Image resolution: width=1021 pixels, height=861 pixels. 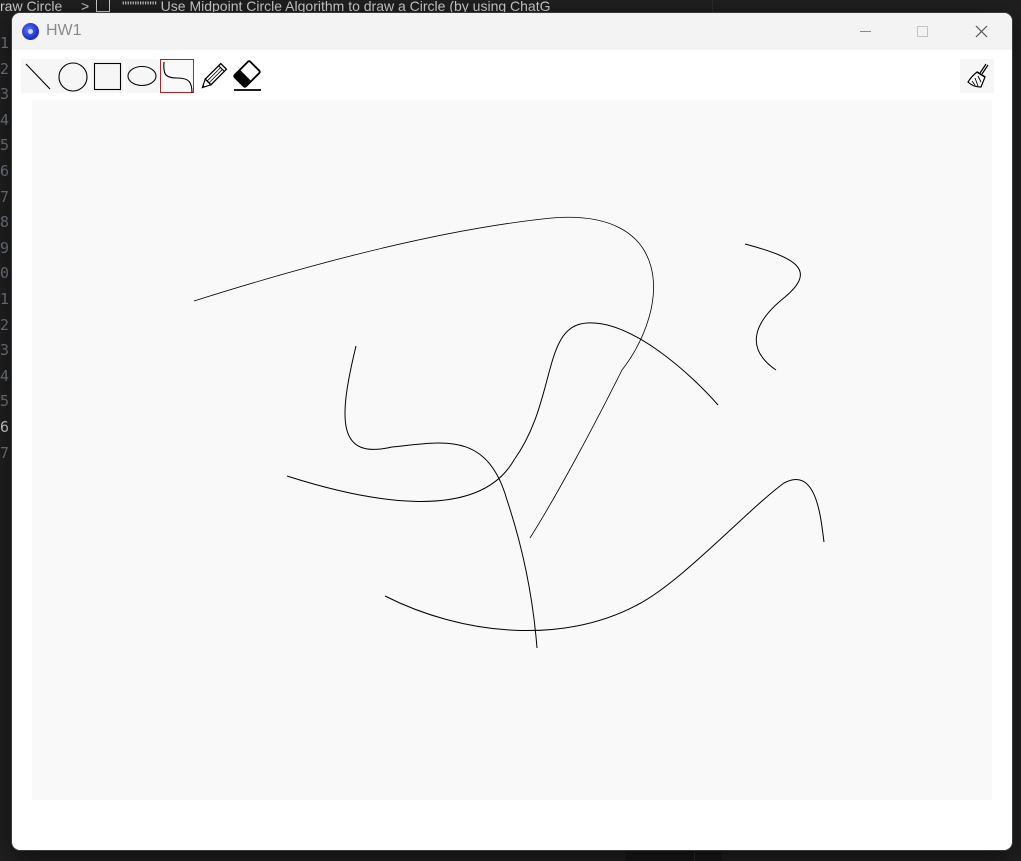 I want to click on line-tool-button, so click(x=38, y=76).